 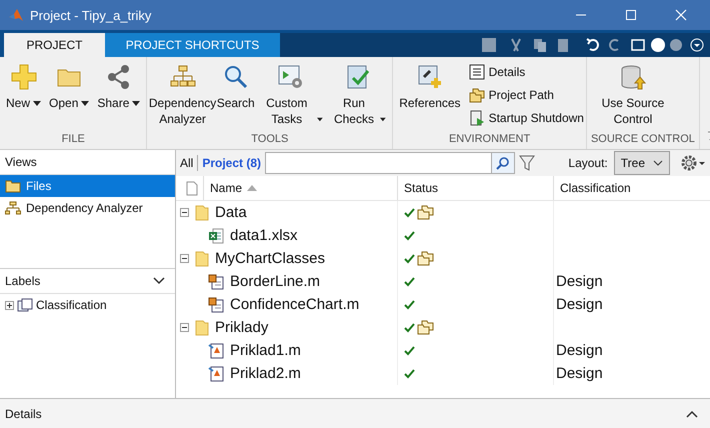 What do you see at coordinates (643, 140) in the screenshot?
I see `group-label: SOURCE CONTROL` at bounding box center [643, 140].